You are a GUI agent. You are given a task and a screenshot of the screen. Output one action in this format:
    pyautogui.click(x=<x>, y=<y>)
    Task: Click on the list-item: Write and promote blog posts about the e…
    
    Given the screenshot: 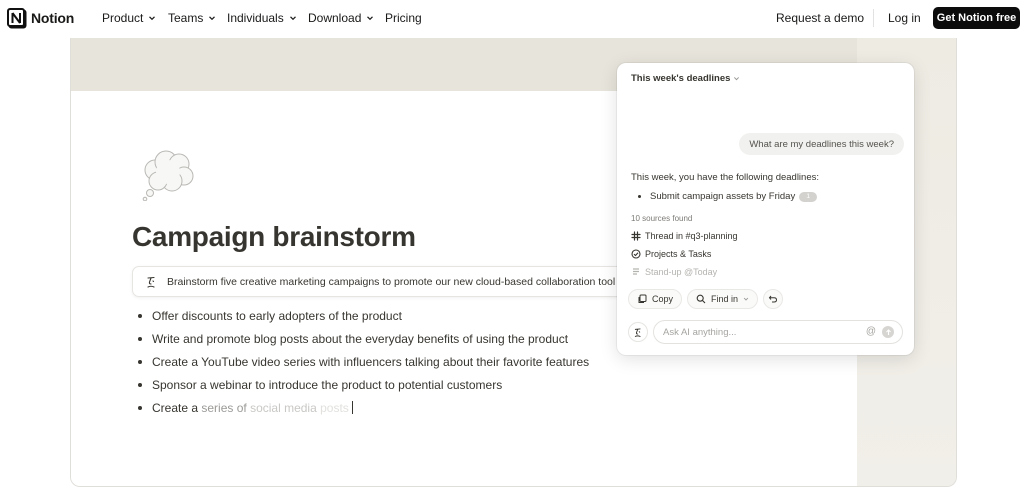 What is the action you would take?
    pyautogui.click(x=363, y=343)
    